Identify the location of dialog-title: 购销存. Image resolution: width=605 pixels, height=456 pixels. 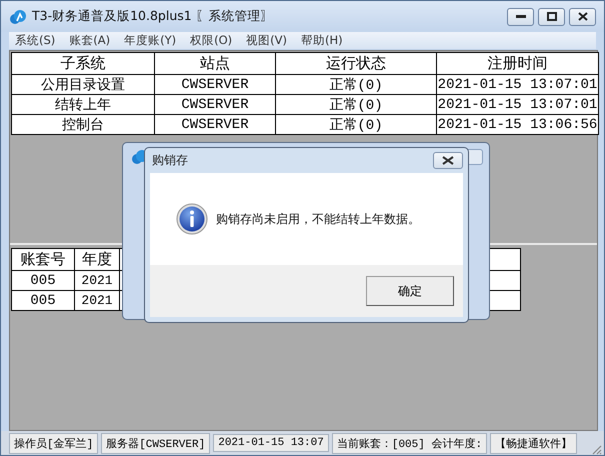
(169, 160).